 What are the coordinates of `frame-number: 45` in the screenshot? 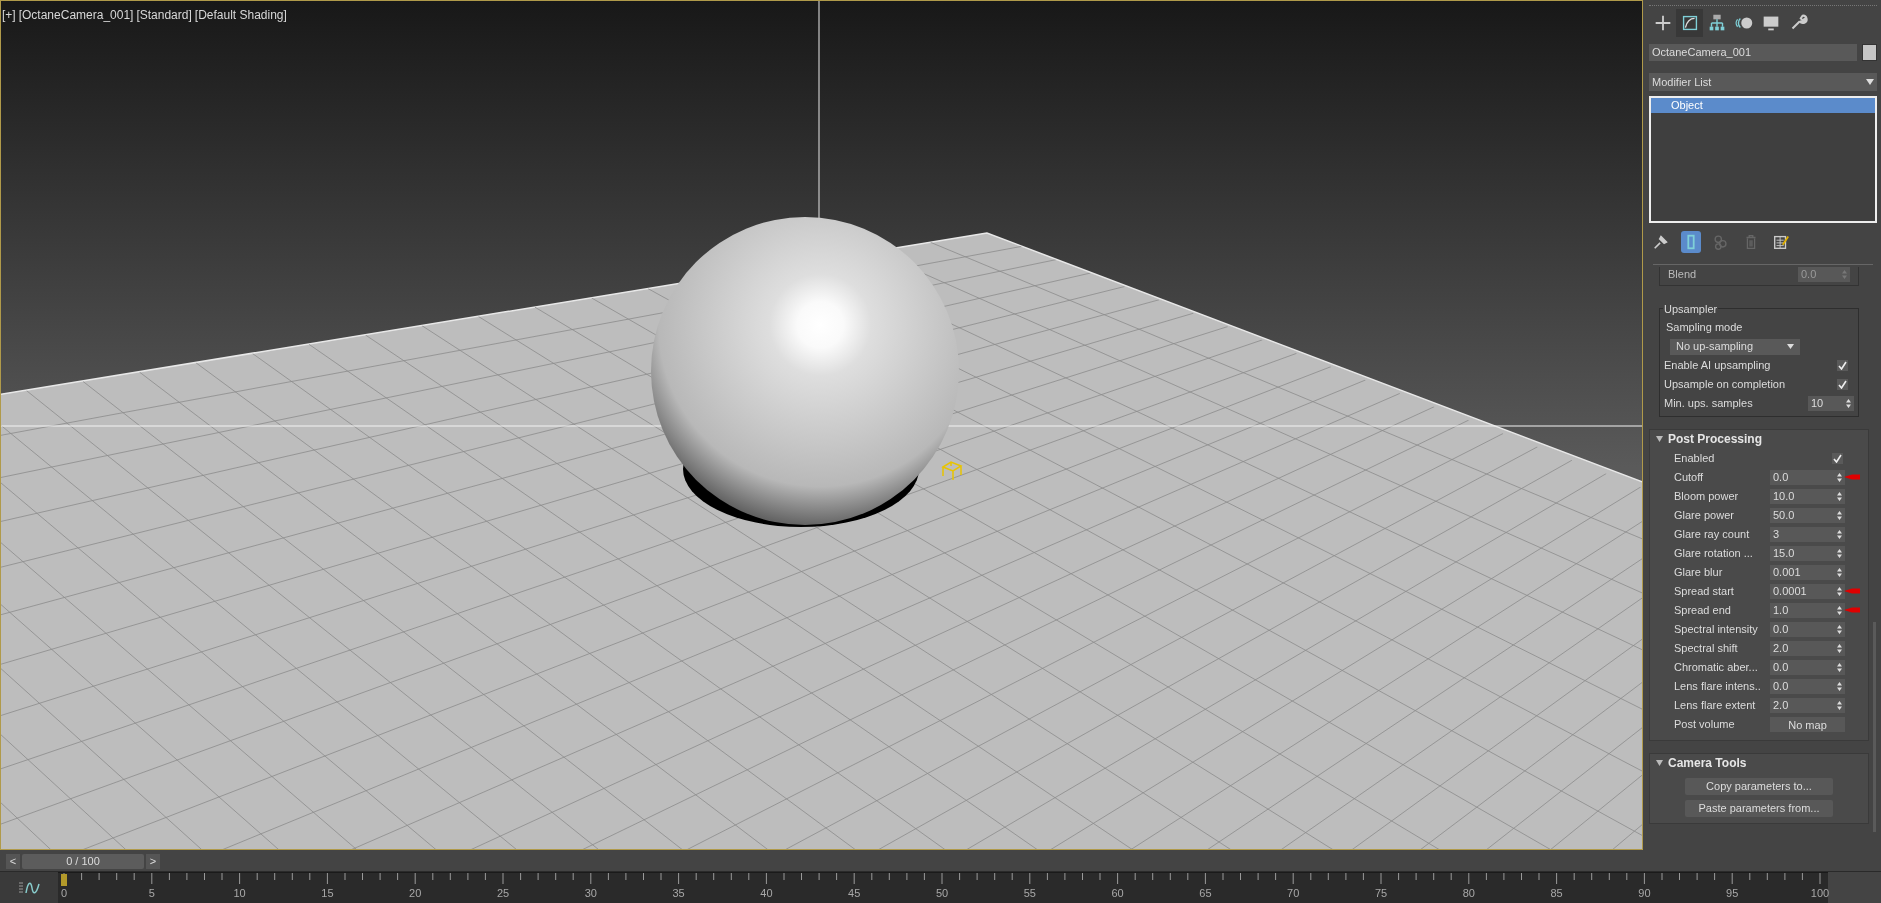 It's located at (854, 893).